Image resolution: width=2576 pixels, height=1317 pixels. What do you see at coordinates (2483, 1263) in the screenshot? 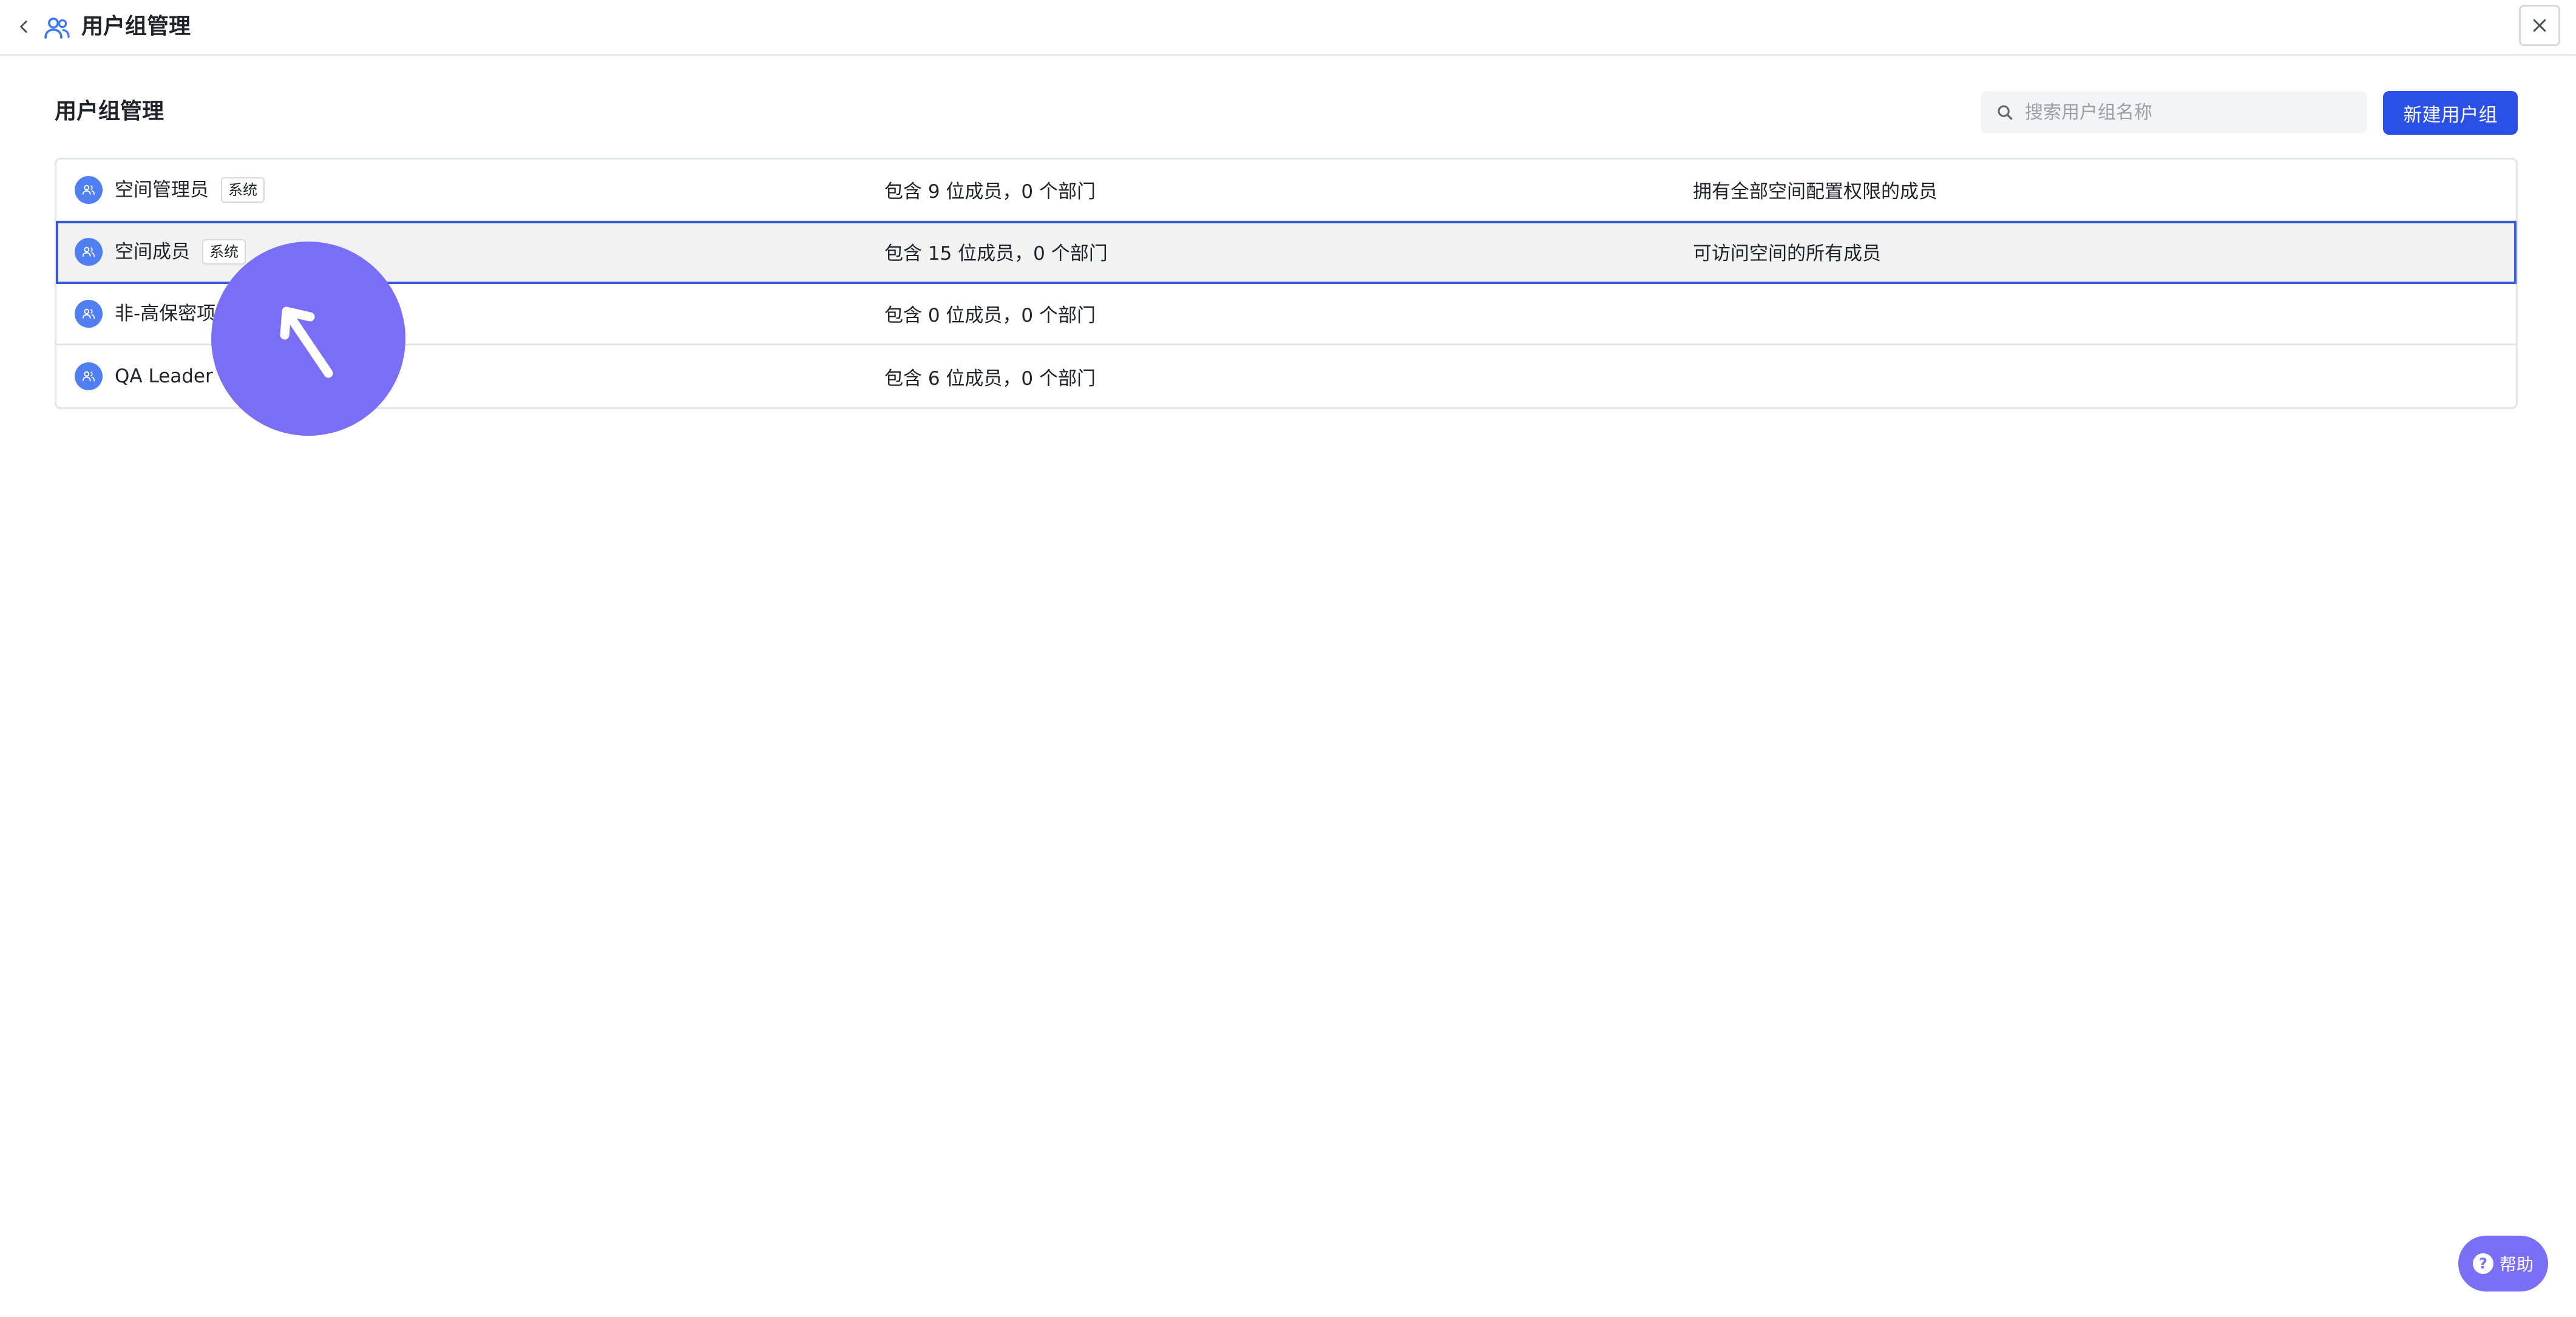
I see `help-icon: ?` at bounding box center [2483, 1263].